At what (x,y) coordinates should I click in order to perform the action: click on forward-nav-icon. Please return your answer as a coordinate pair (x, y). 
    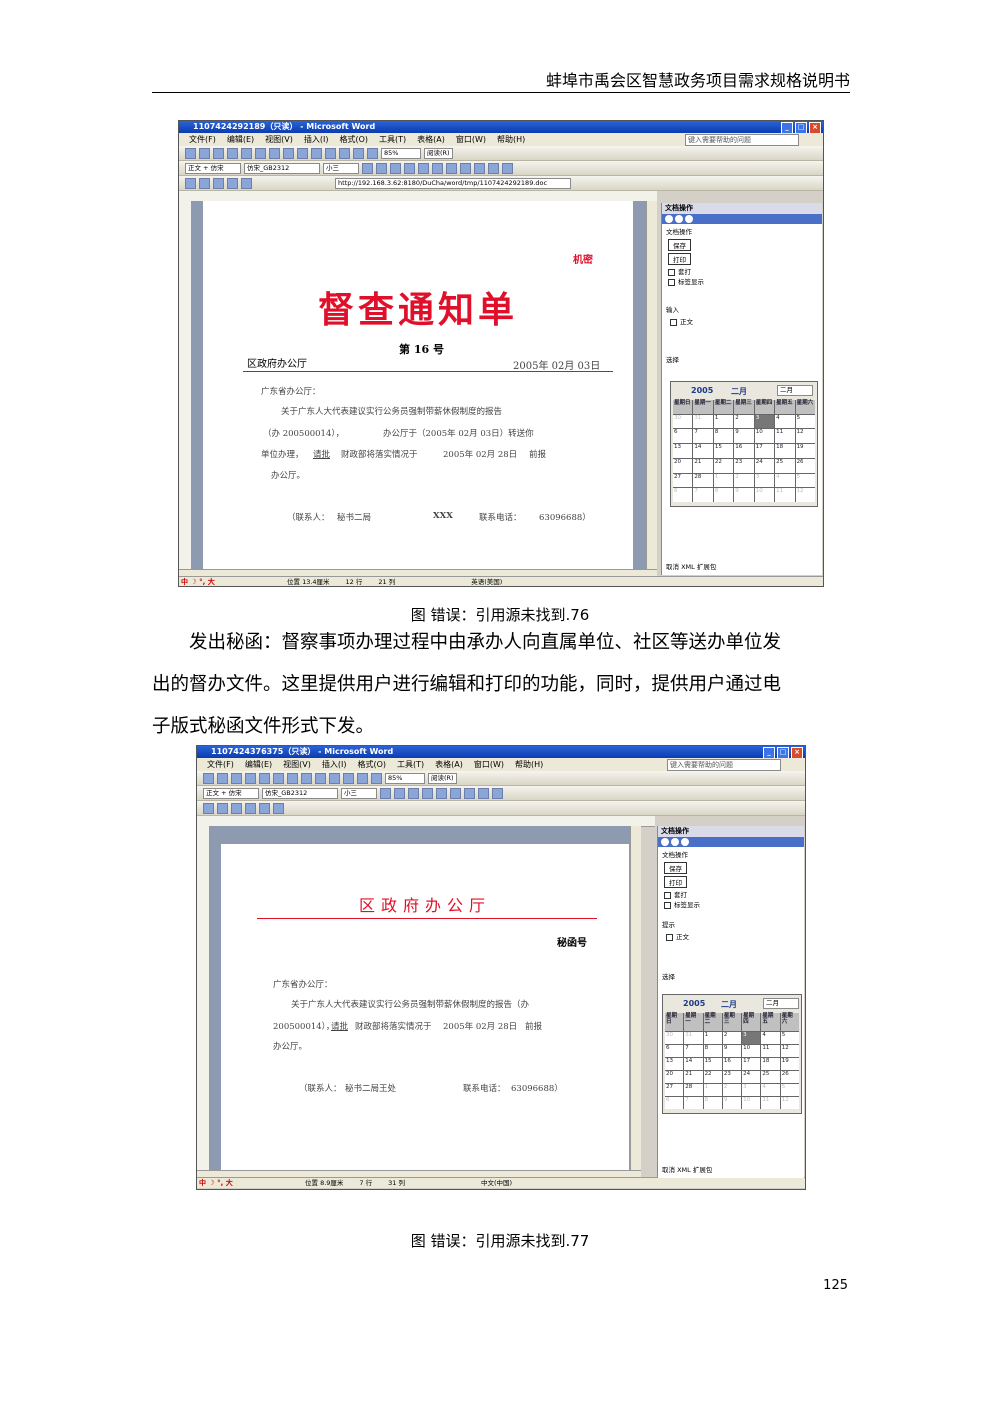
    Looking at the image, I should click on (675, 842).